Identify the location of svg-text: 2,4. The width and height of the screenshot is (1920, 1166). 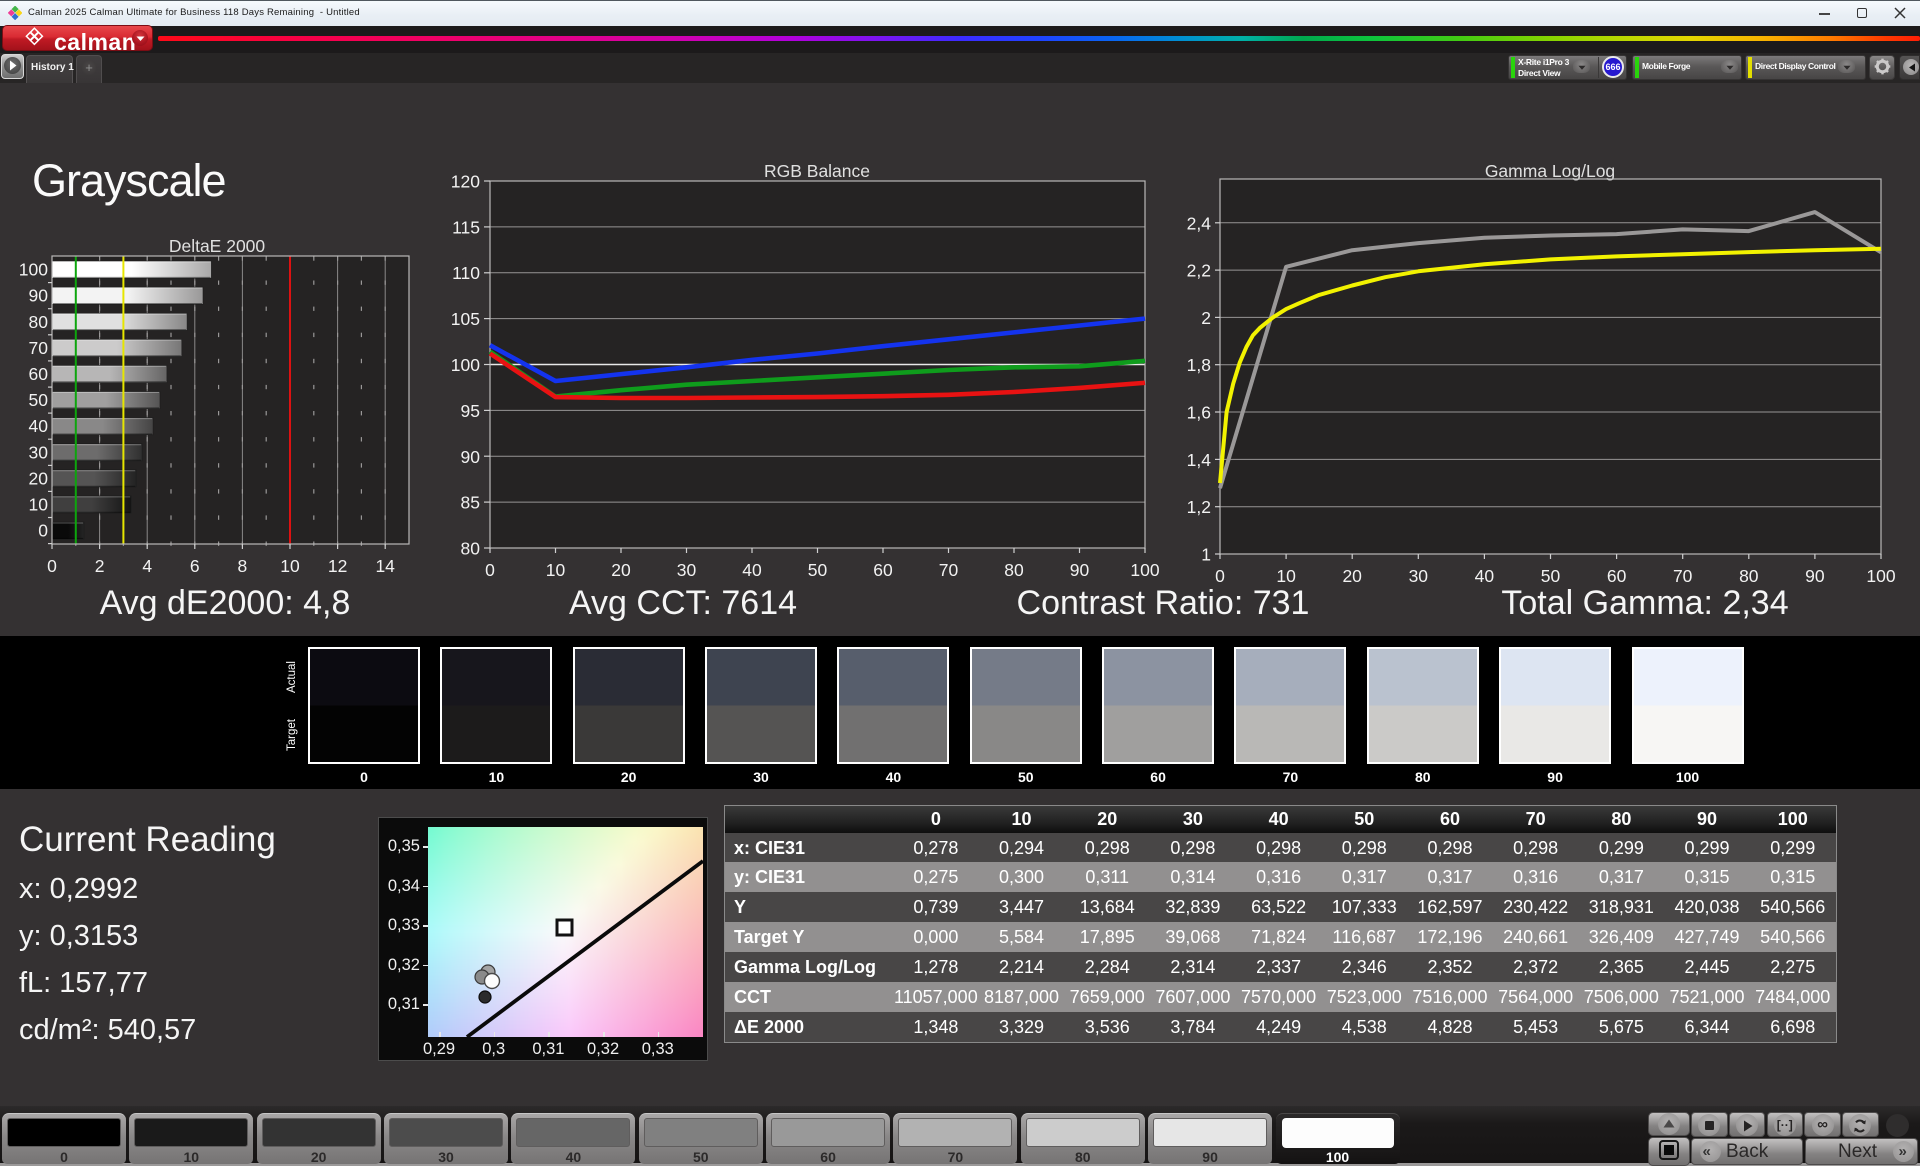
(1199, 223).